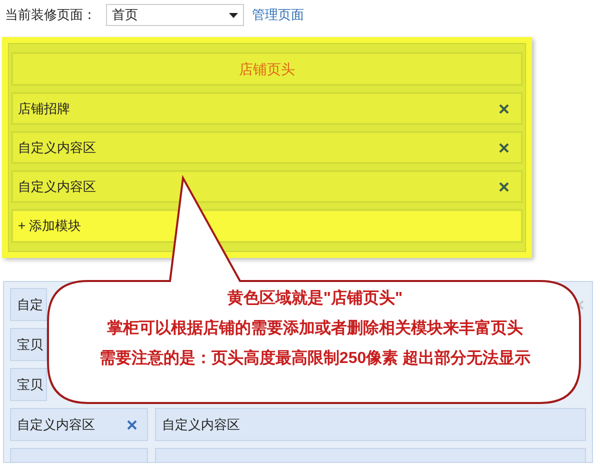  Describe the element at coordinates (233, 15) in the screenshot. I see `dropdown-caret-icon` at that location.